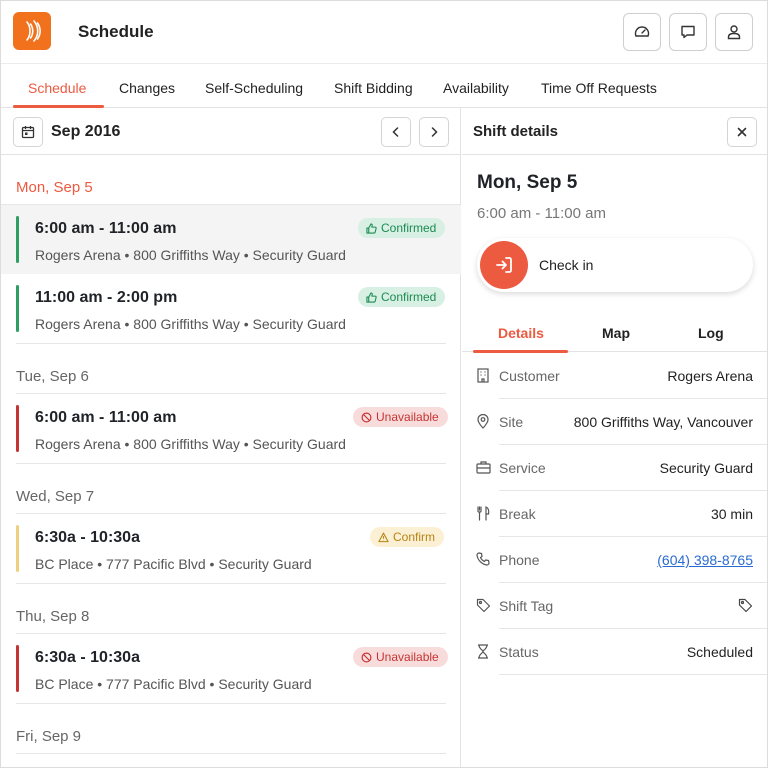 This screenshot has width=768, height=768. What do you see at coordinates (615, 265) in the screenshot?
I see `check-in-button: Check in` at bounding box center [615, 265].